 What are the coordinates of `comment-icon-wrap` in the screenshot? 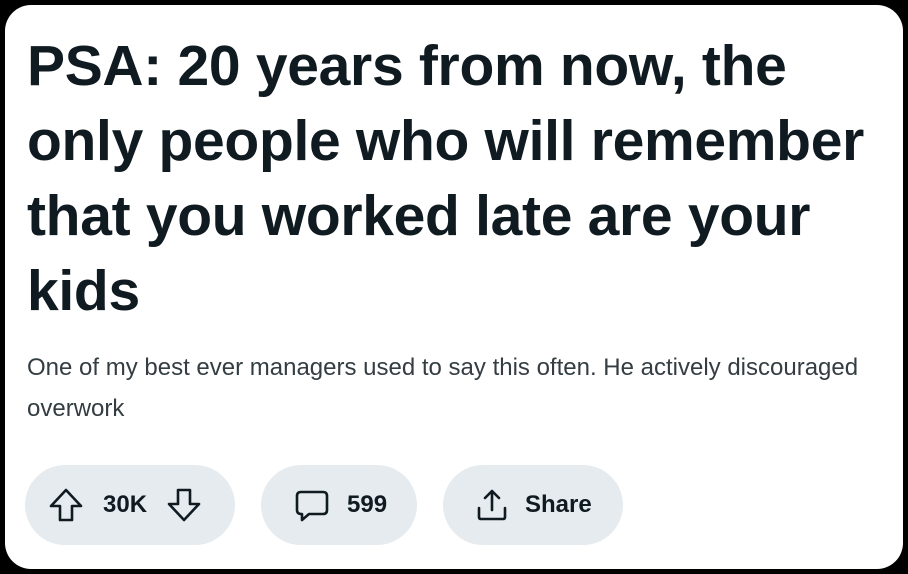 It's located at (312, 505).